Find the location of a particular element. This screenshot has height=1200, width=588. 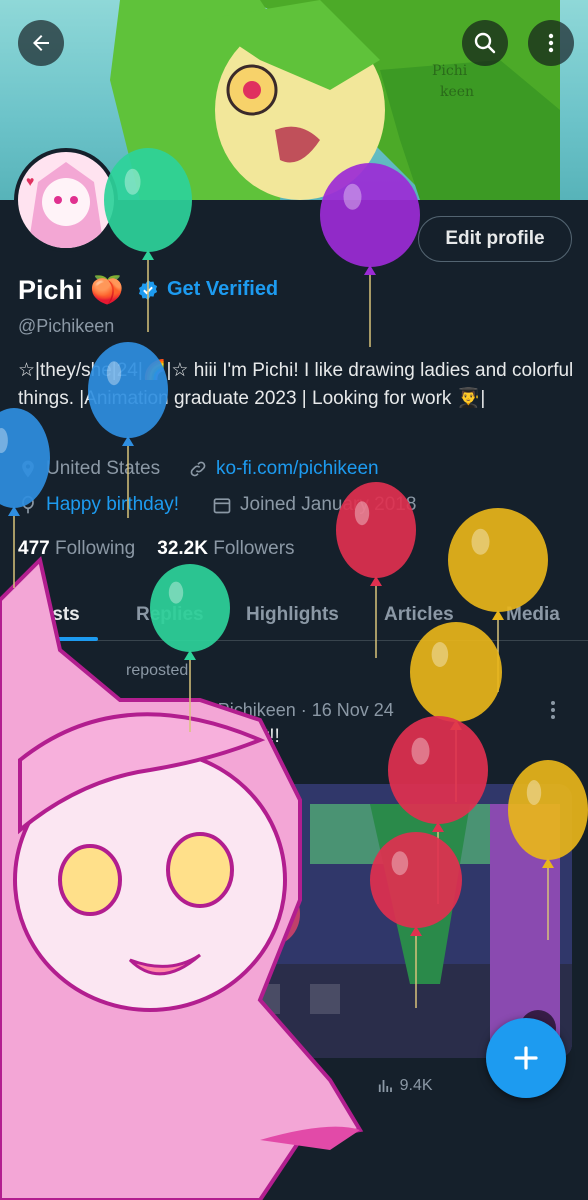

repost-indicator: reposted is located at coordinates (121, 671).